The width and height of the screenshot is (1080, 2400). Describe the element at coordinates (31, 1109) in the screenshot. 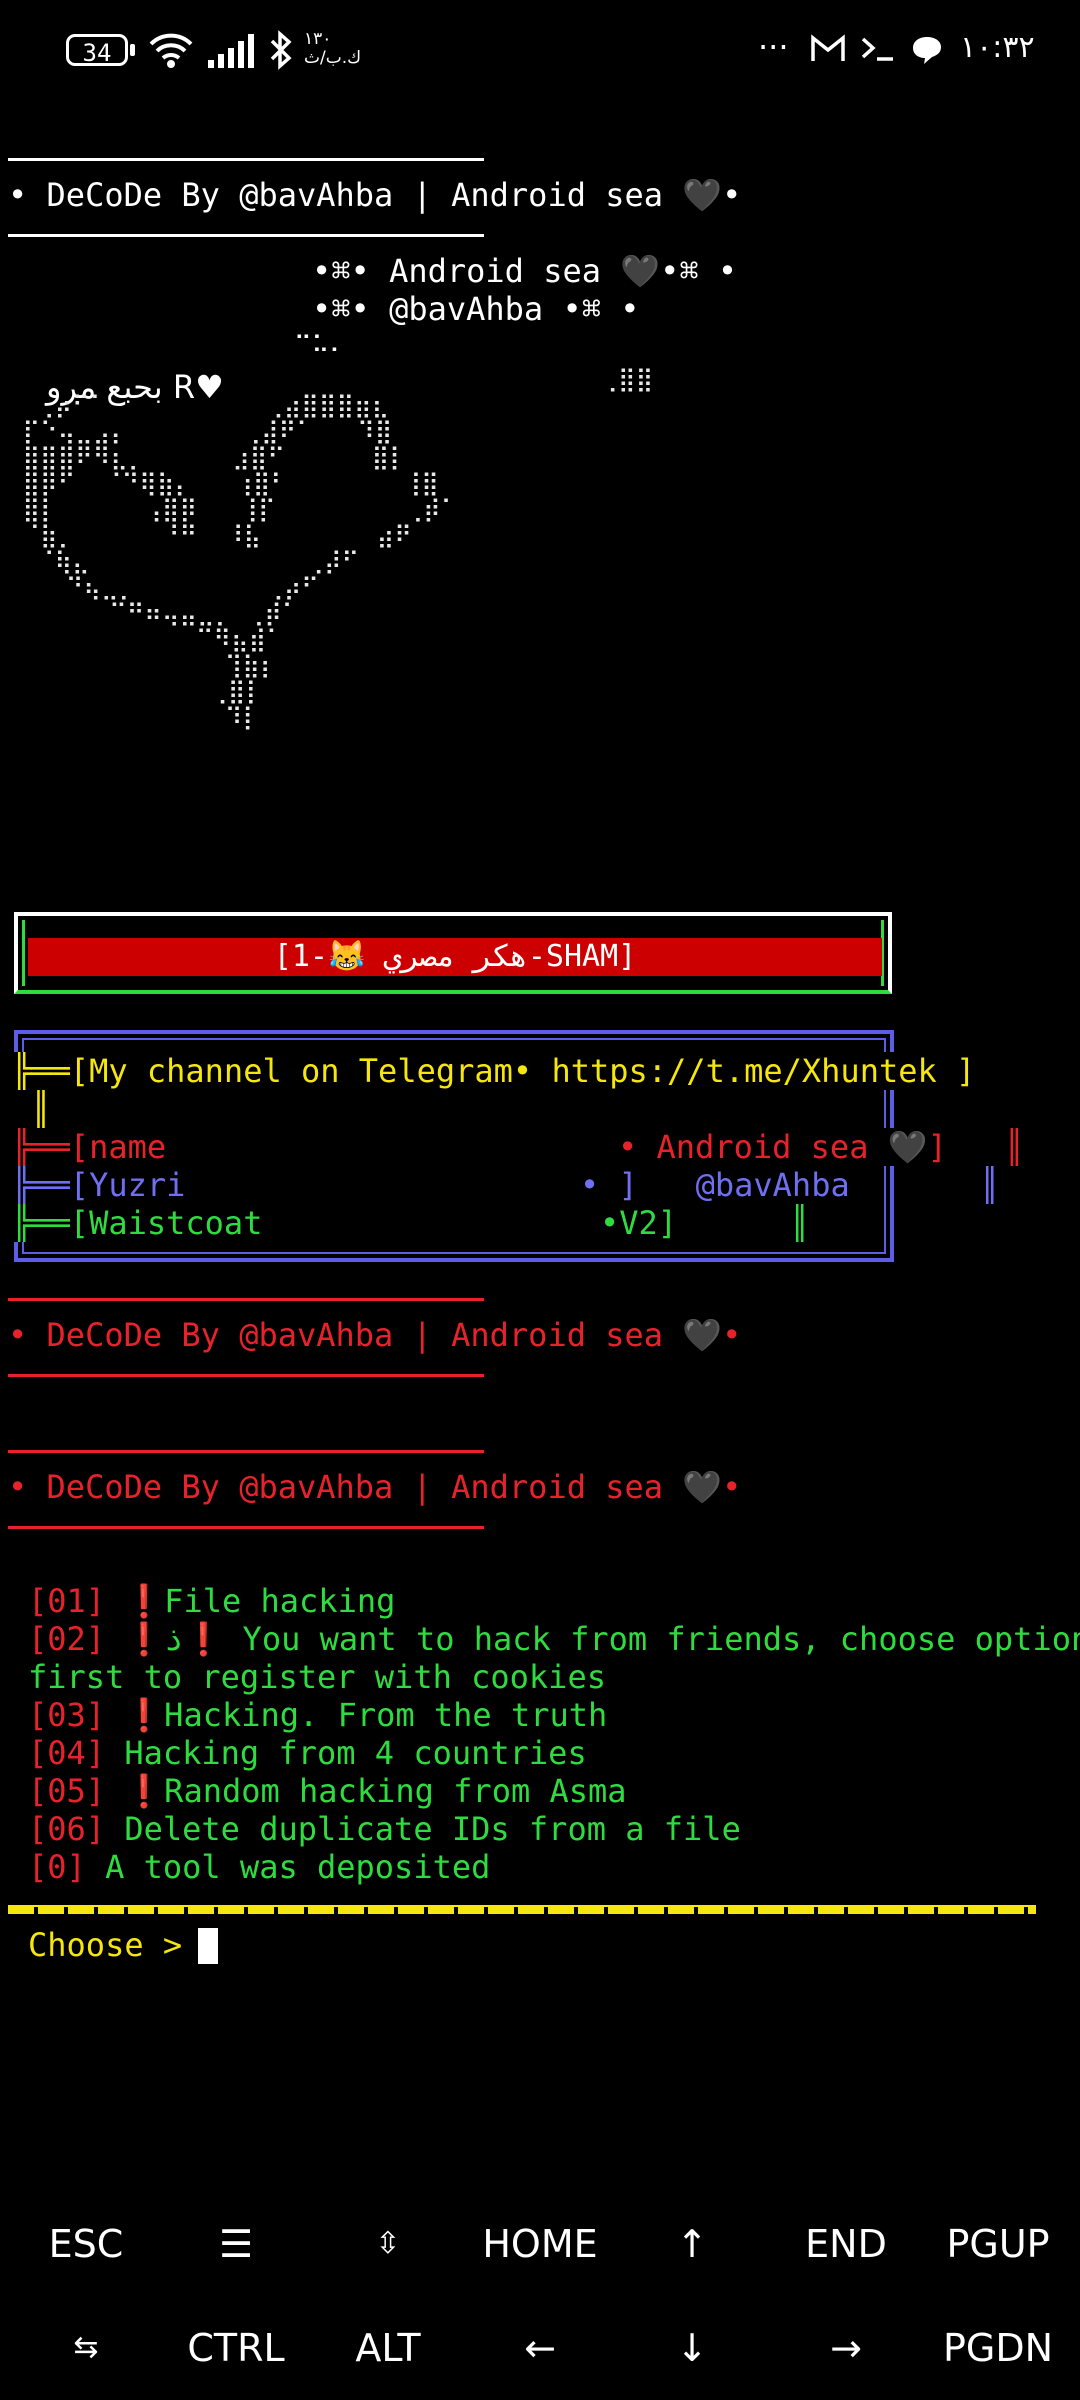

I see `pipe-line: ║` at that location.